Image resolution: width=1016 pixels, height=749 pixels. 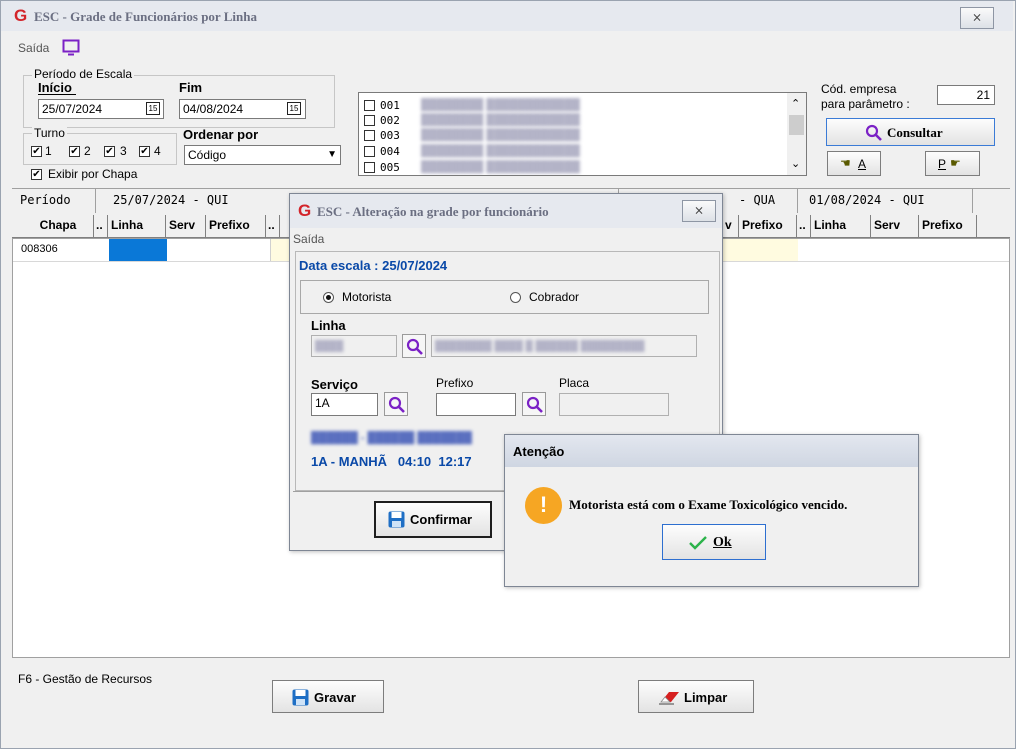 What do you see at coordinates (722, 542) in the screenshot?
I see `ok-label: Ok` at bounding box center [722, 542].